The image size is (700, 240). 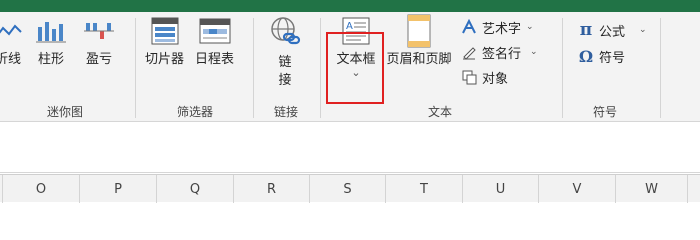 I want to click on object-button: 对象, so click(x=484, y=77).